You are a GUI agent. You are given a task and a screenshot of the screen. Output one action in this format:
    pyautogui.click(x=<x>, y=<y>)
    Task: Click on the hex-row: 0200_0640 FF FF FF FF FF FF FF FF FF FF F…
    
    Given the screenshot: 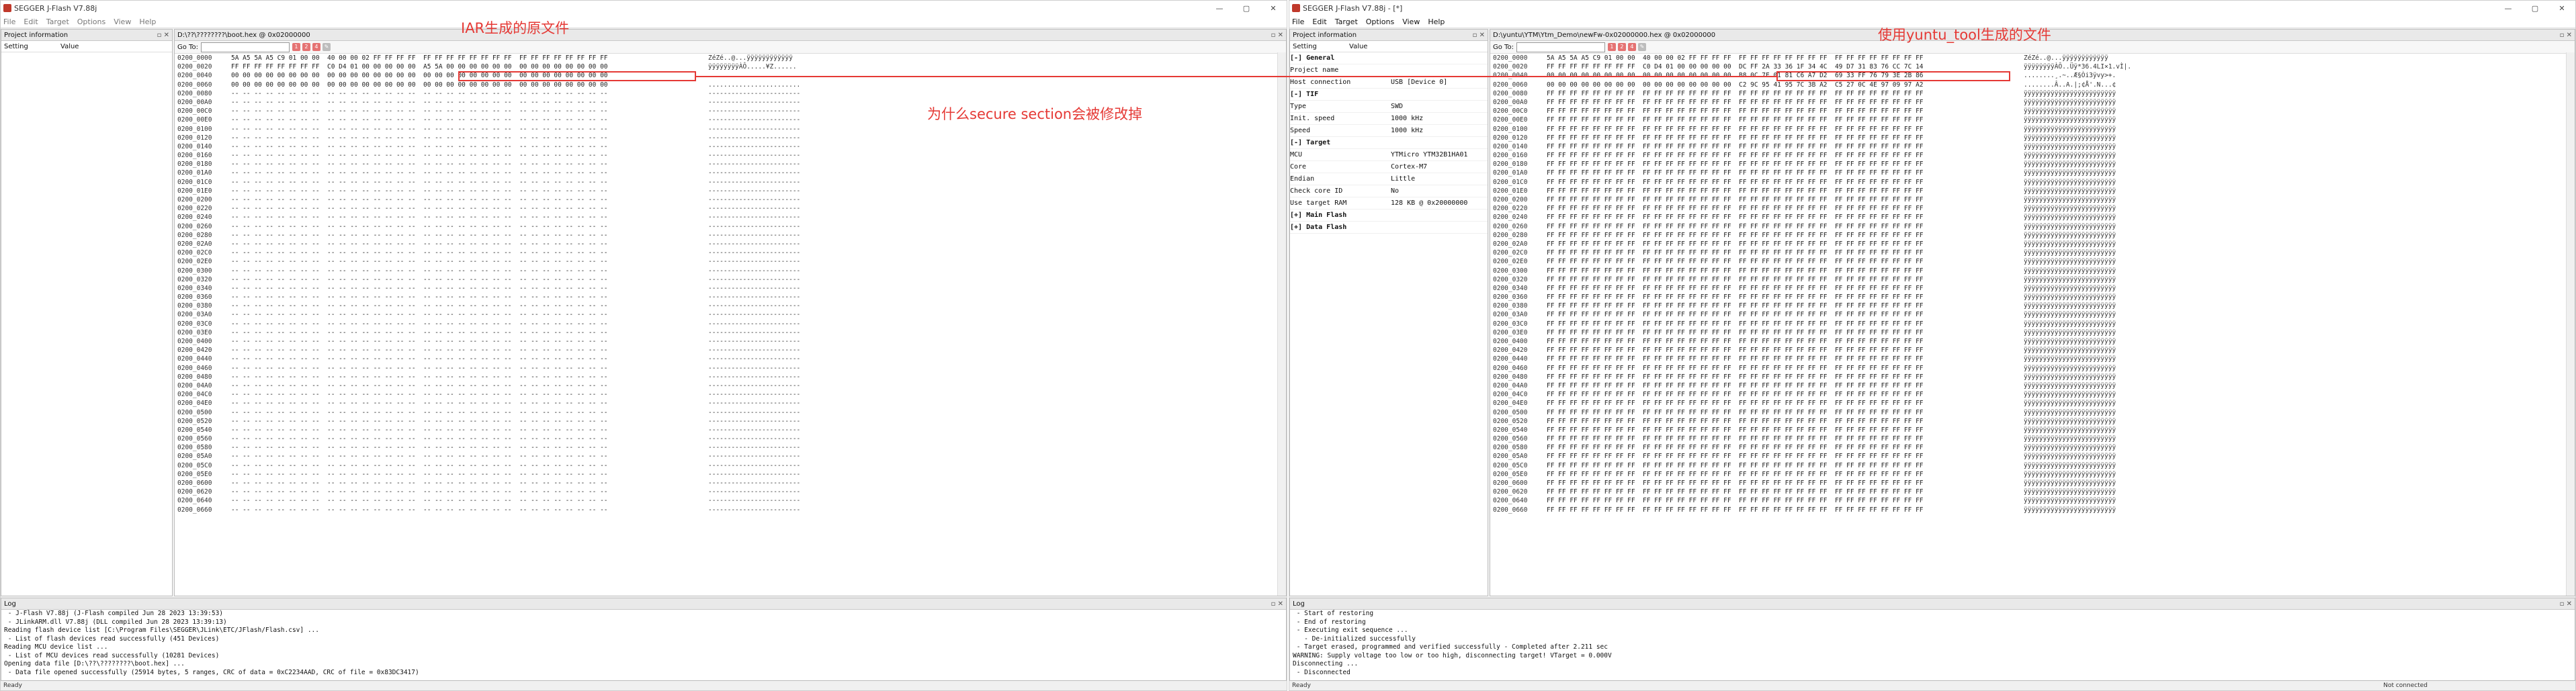 What is the action you would take?
    pyautogui.click(x=2032, y=500)
    